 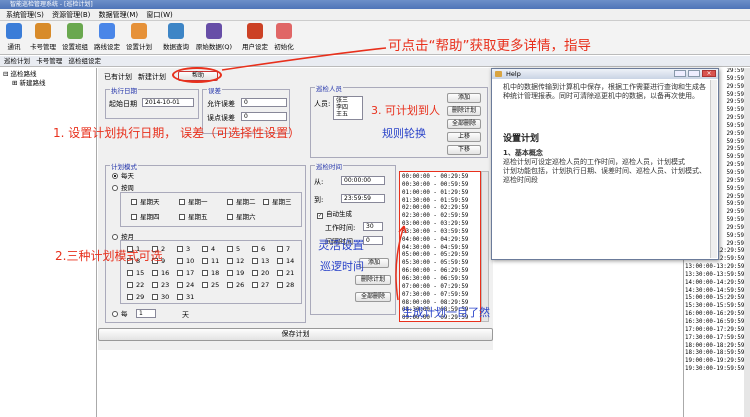 What do you see at coordinates (373, 297) in the screenshot?
I see `clear-time-button: 全部删除` at bounding box center [373, 297].